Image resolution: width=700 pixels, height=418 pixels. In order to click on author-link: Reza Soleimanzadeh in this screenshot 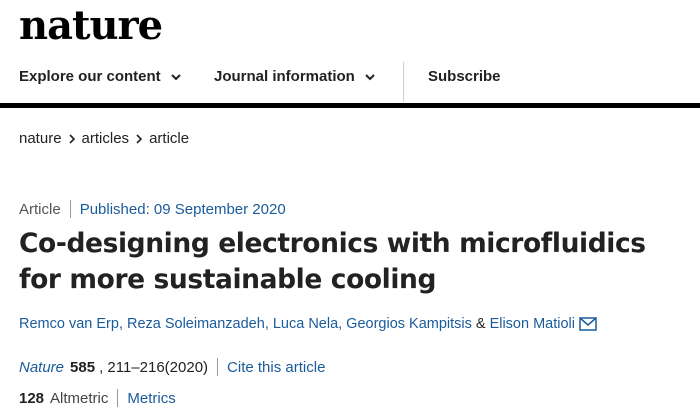, I will do `click(196, 324)`.